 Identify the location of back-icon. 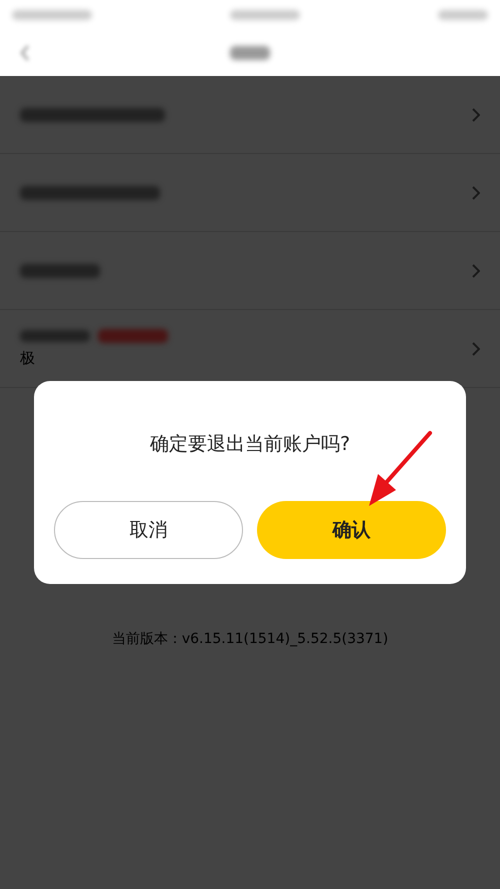
(25, 53).